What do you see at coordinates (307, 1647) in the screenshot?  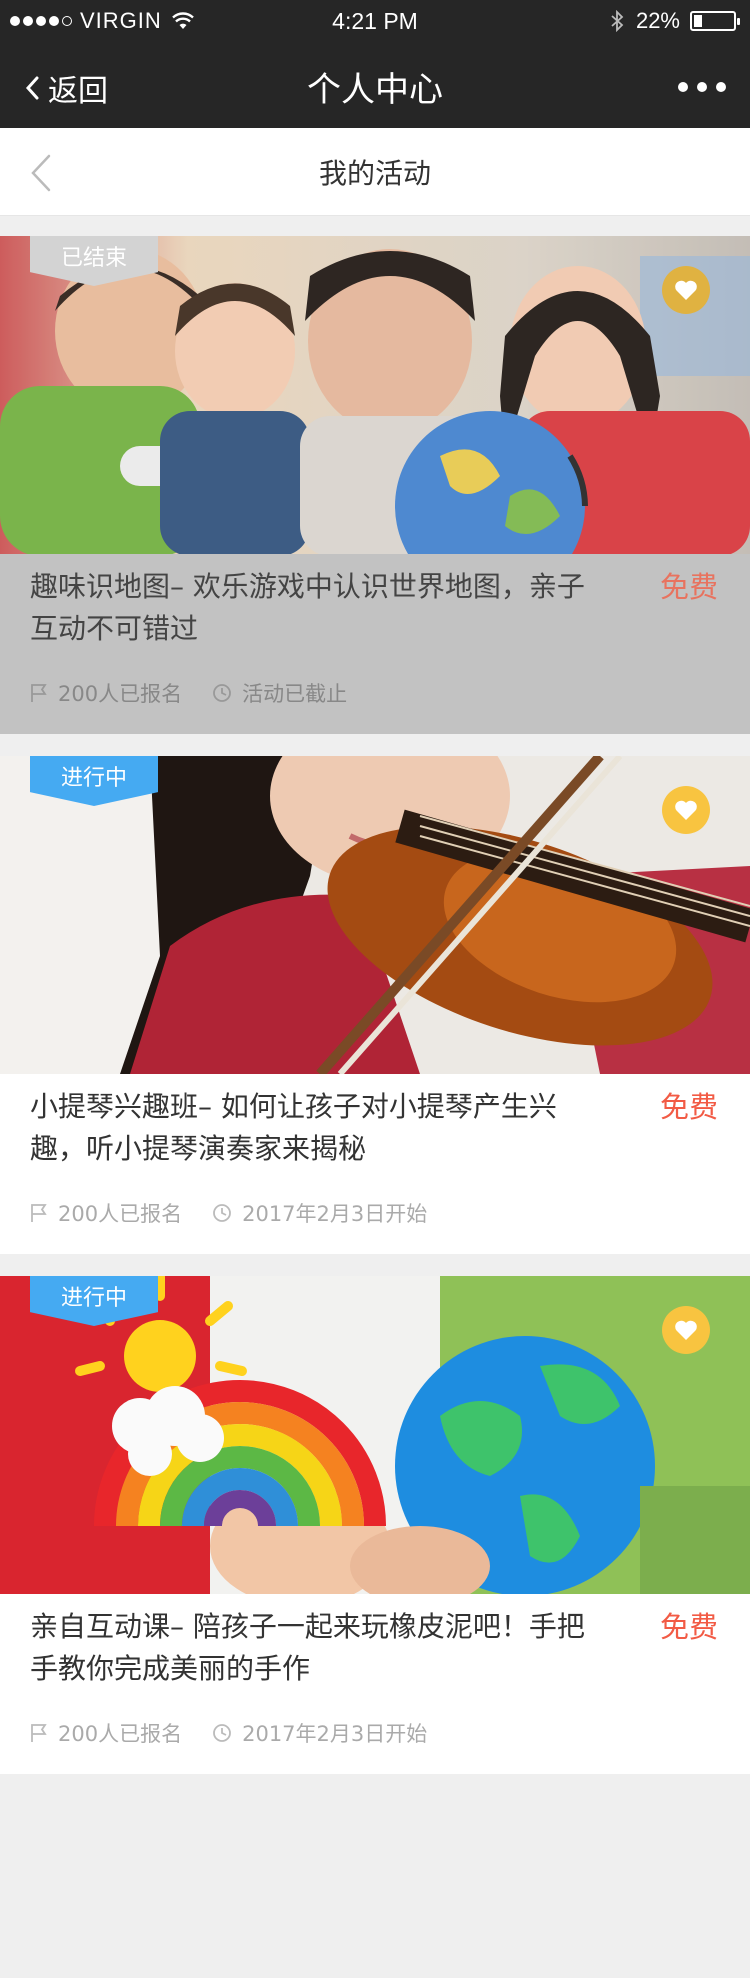 I see `activity-title: 亲自互动课– 陪孩子一起来玩橡皮泥吧！手把手教你完成美丽的手作` at bounding box center [307, 1647].